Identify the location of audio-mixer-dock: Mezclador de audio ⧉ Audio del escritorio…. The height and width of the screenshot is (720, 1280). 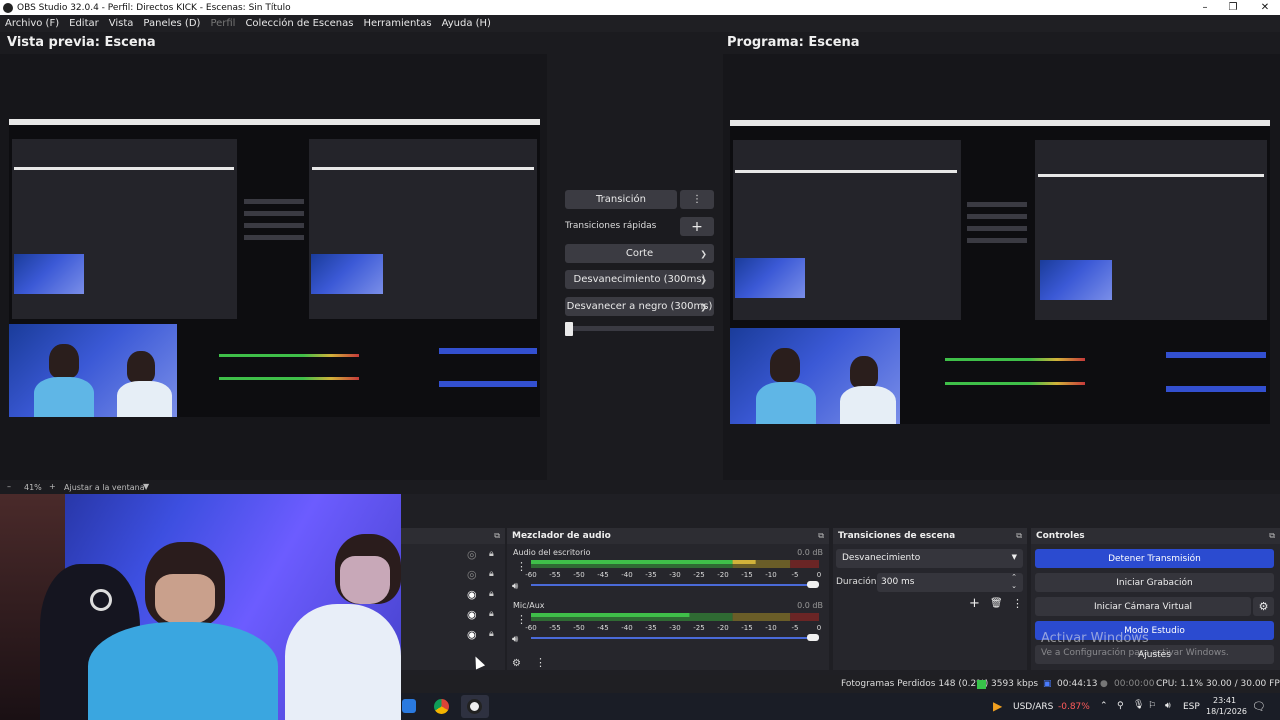
(668, 599).